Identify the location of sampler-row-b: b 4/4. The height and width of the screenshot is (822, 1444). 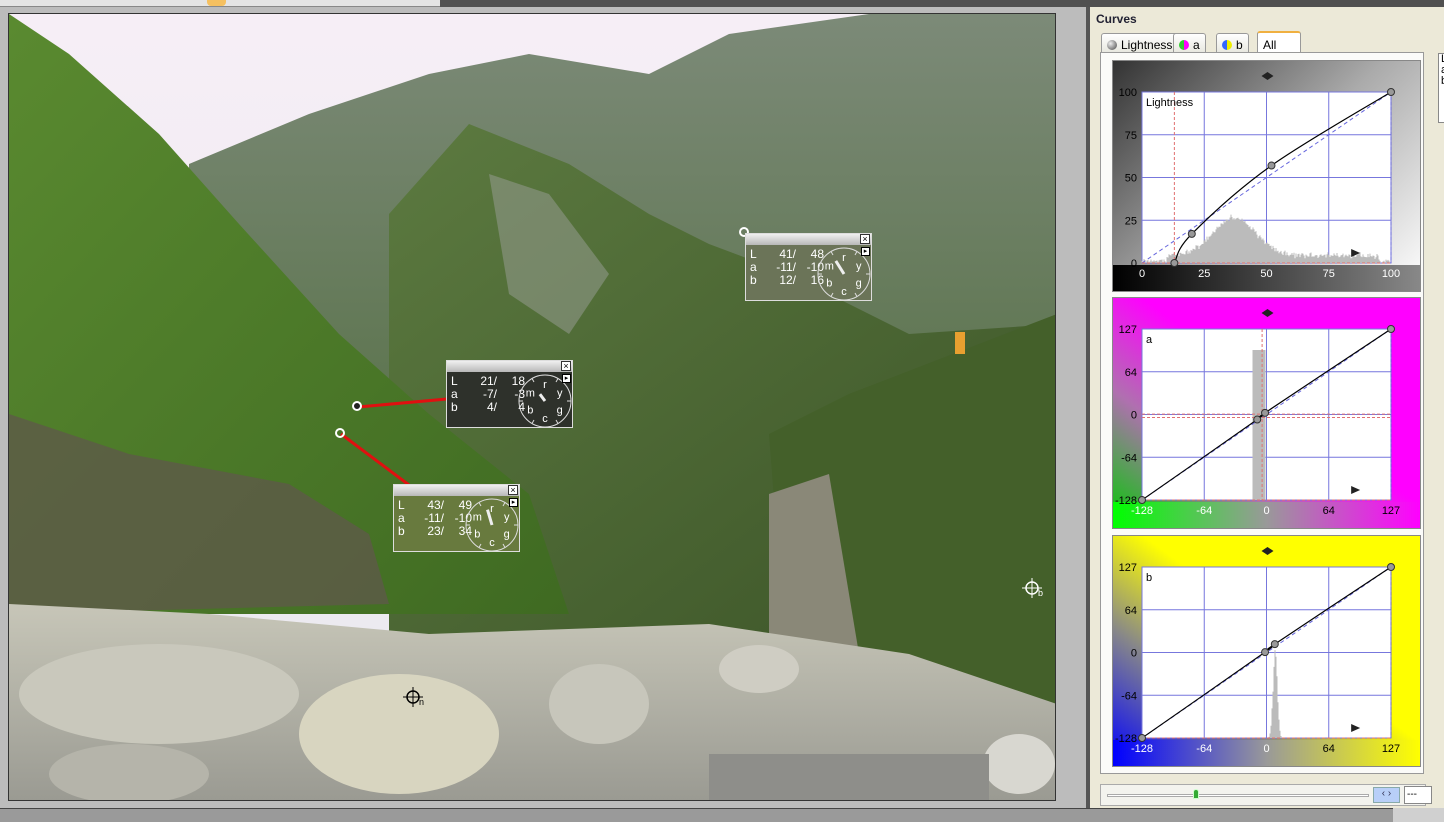
(488, 407).